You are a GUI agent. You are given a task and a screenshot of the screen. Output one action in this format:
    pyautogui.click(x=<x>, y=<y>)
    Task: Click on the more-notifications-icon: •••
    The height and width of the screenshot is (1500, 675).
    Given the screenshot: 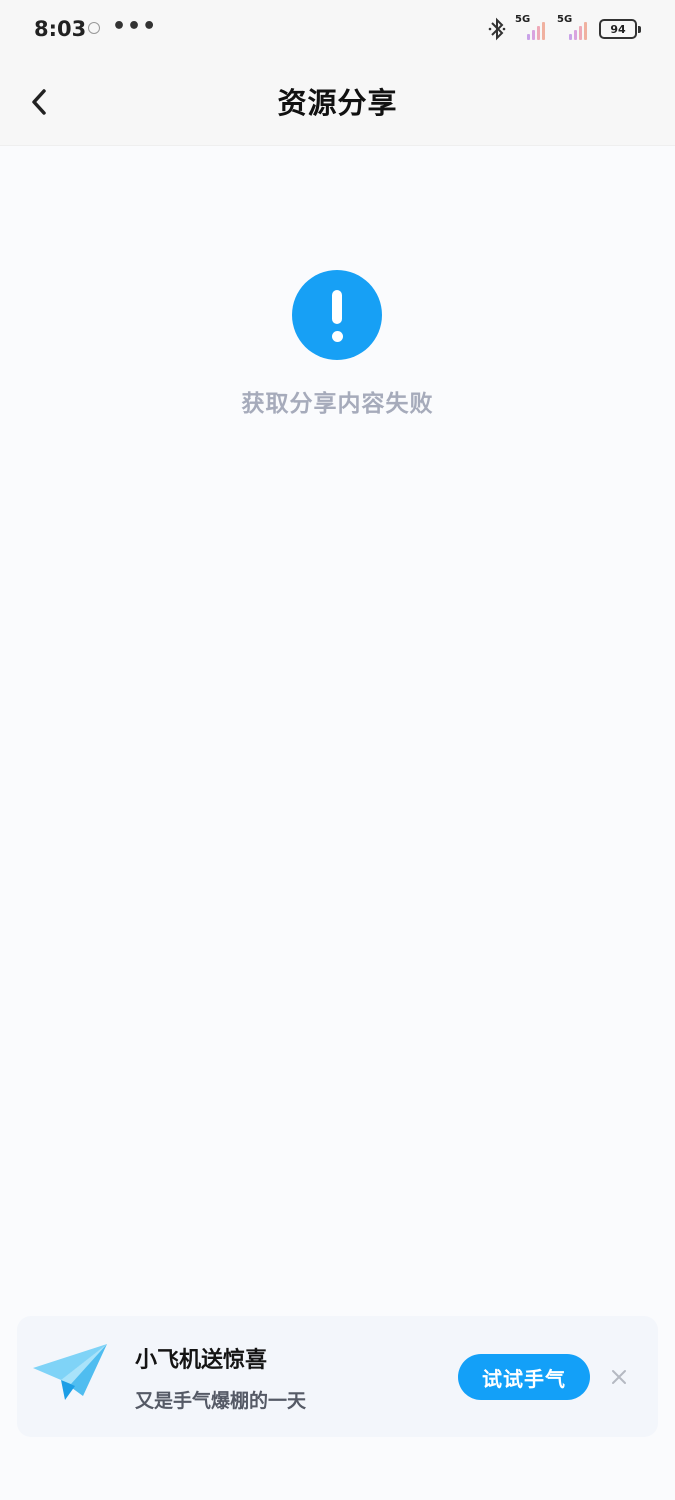 What is the action you would take?
    pyautogui.click(x=135, y=26)
    